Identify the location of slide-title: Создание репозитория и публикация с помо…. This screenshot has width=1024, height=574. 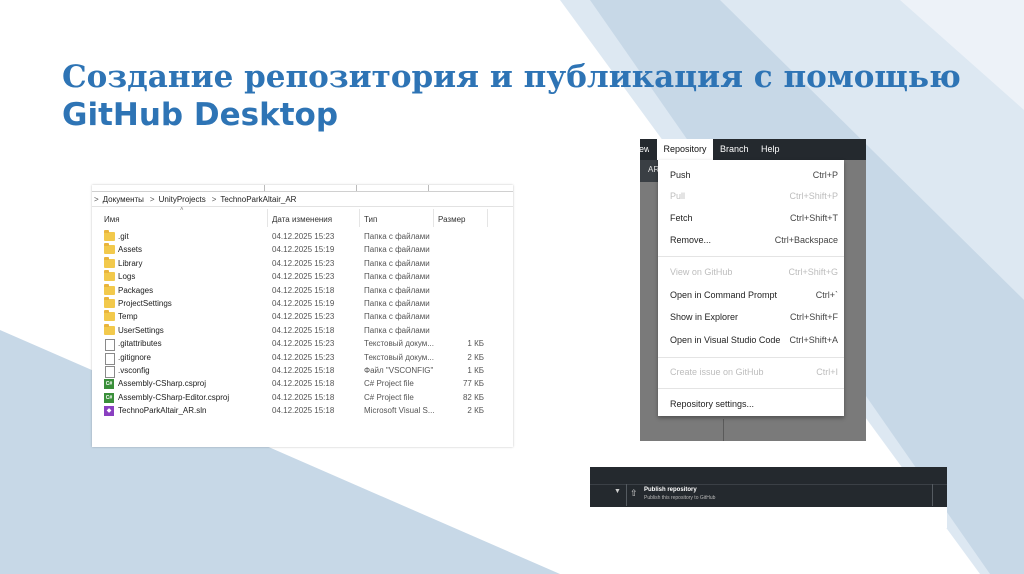
(512, 96).